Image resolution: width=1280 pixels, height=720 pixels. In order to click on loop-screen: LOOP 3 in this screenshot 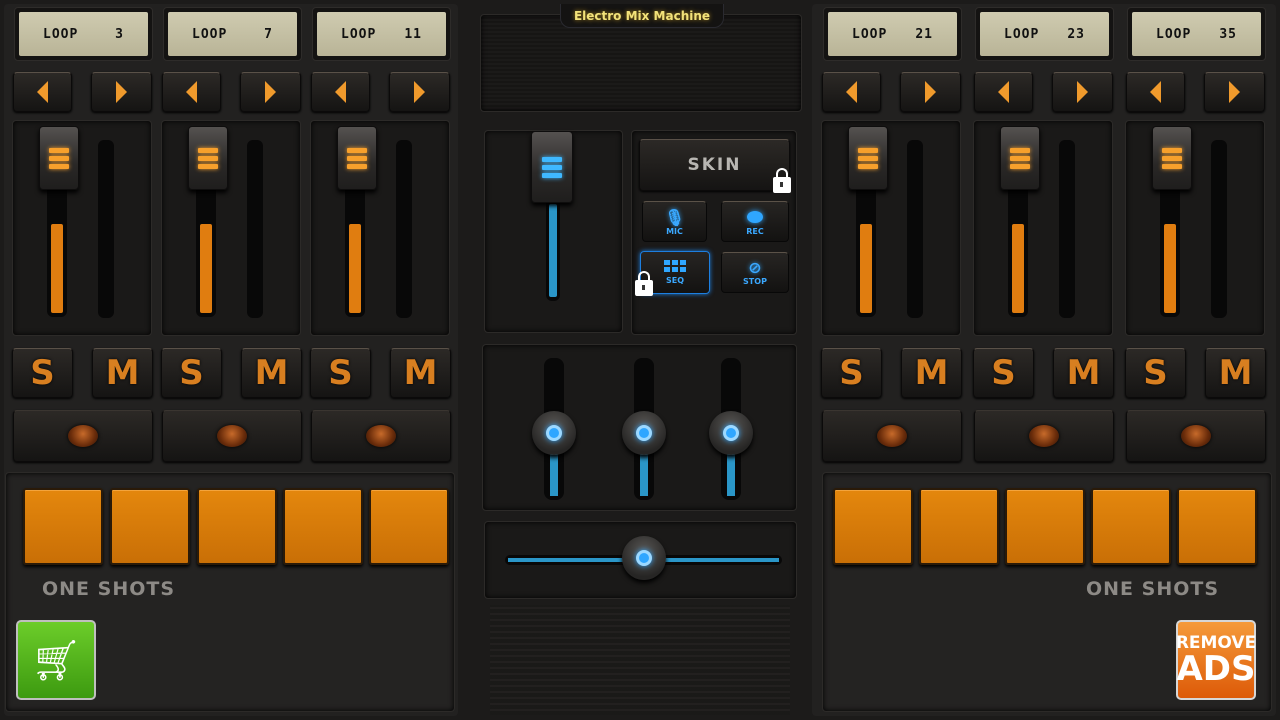, I will do `click(83, 34)`.